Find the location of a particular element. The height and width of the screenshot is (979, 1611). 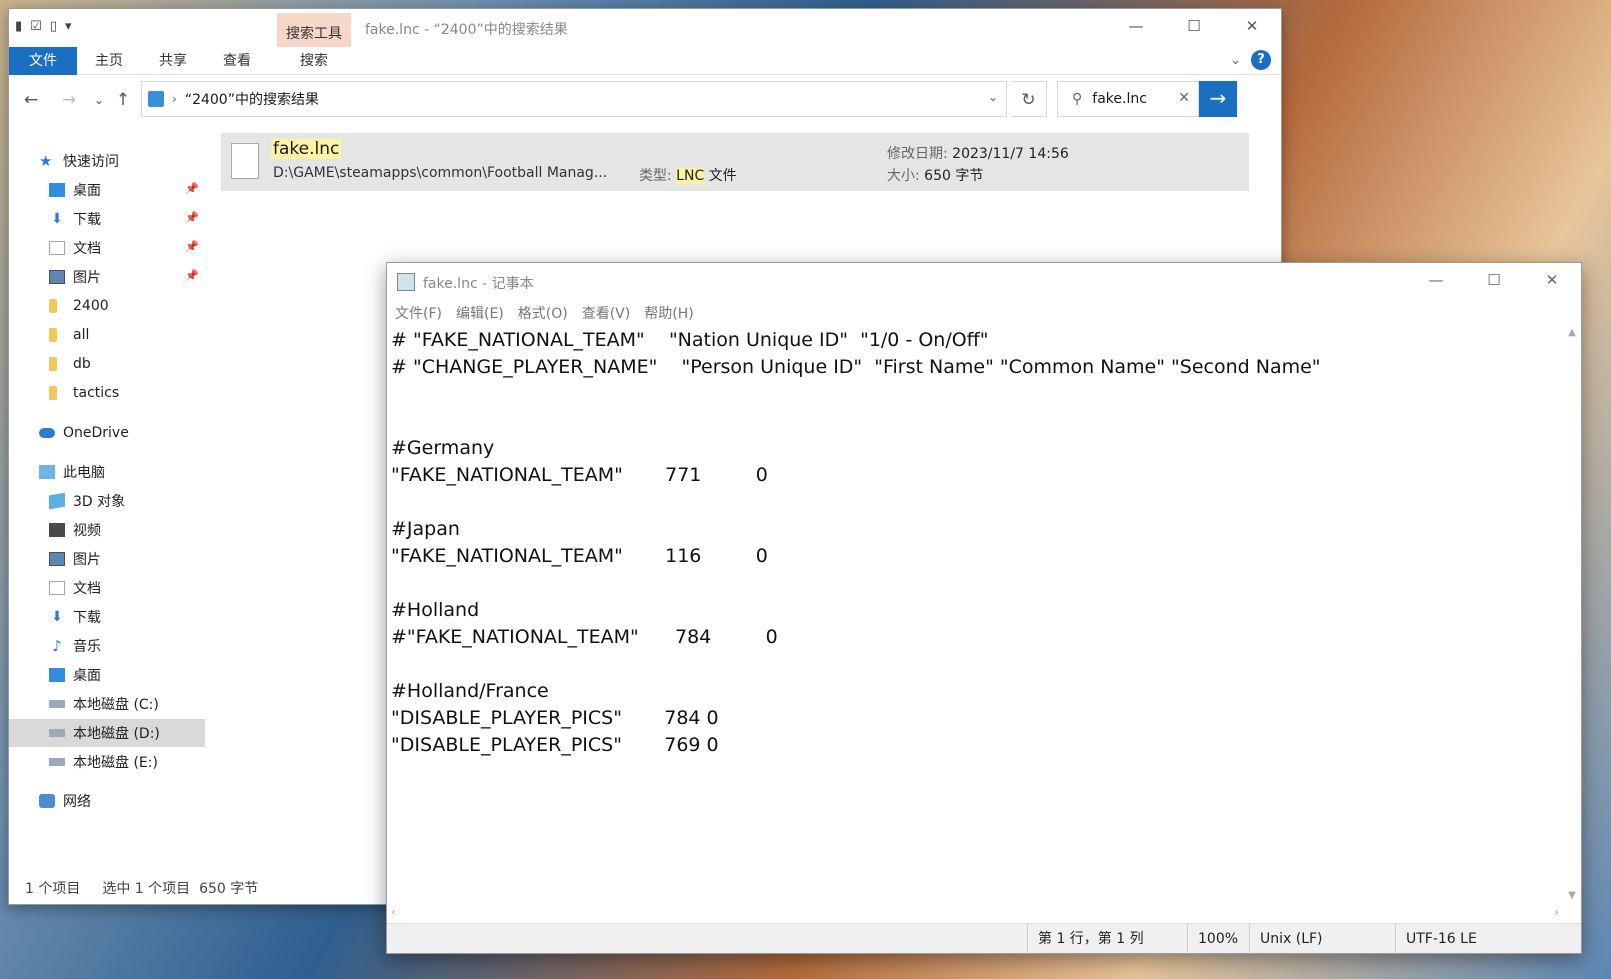

scroll-left-icon: ‹ is located at coordinates (393, 912).